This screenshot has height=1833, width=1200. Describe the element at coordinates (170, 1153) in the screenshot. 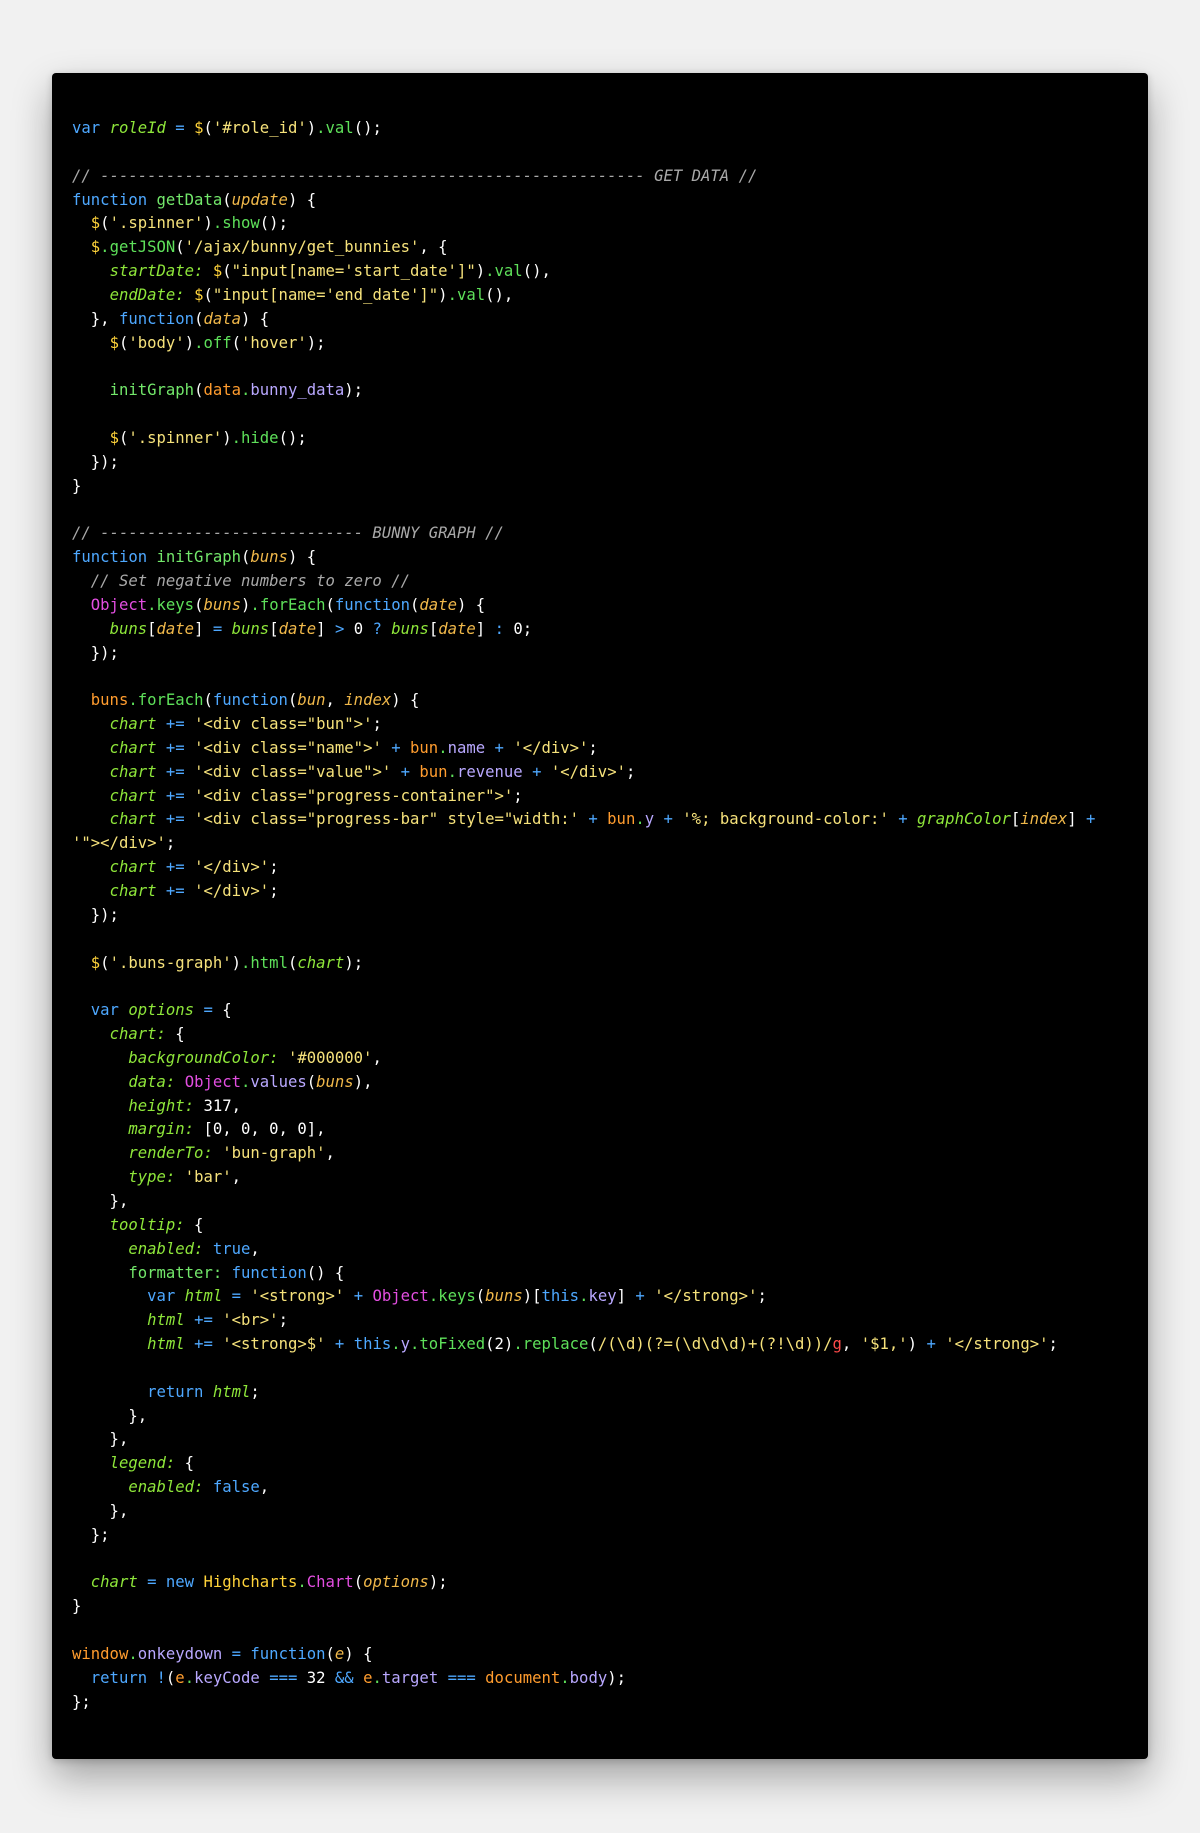

I see `code-token: renderTo:` at that location.